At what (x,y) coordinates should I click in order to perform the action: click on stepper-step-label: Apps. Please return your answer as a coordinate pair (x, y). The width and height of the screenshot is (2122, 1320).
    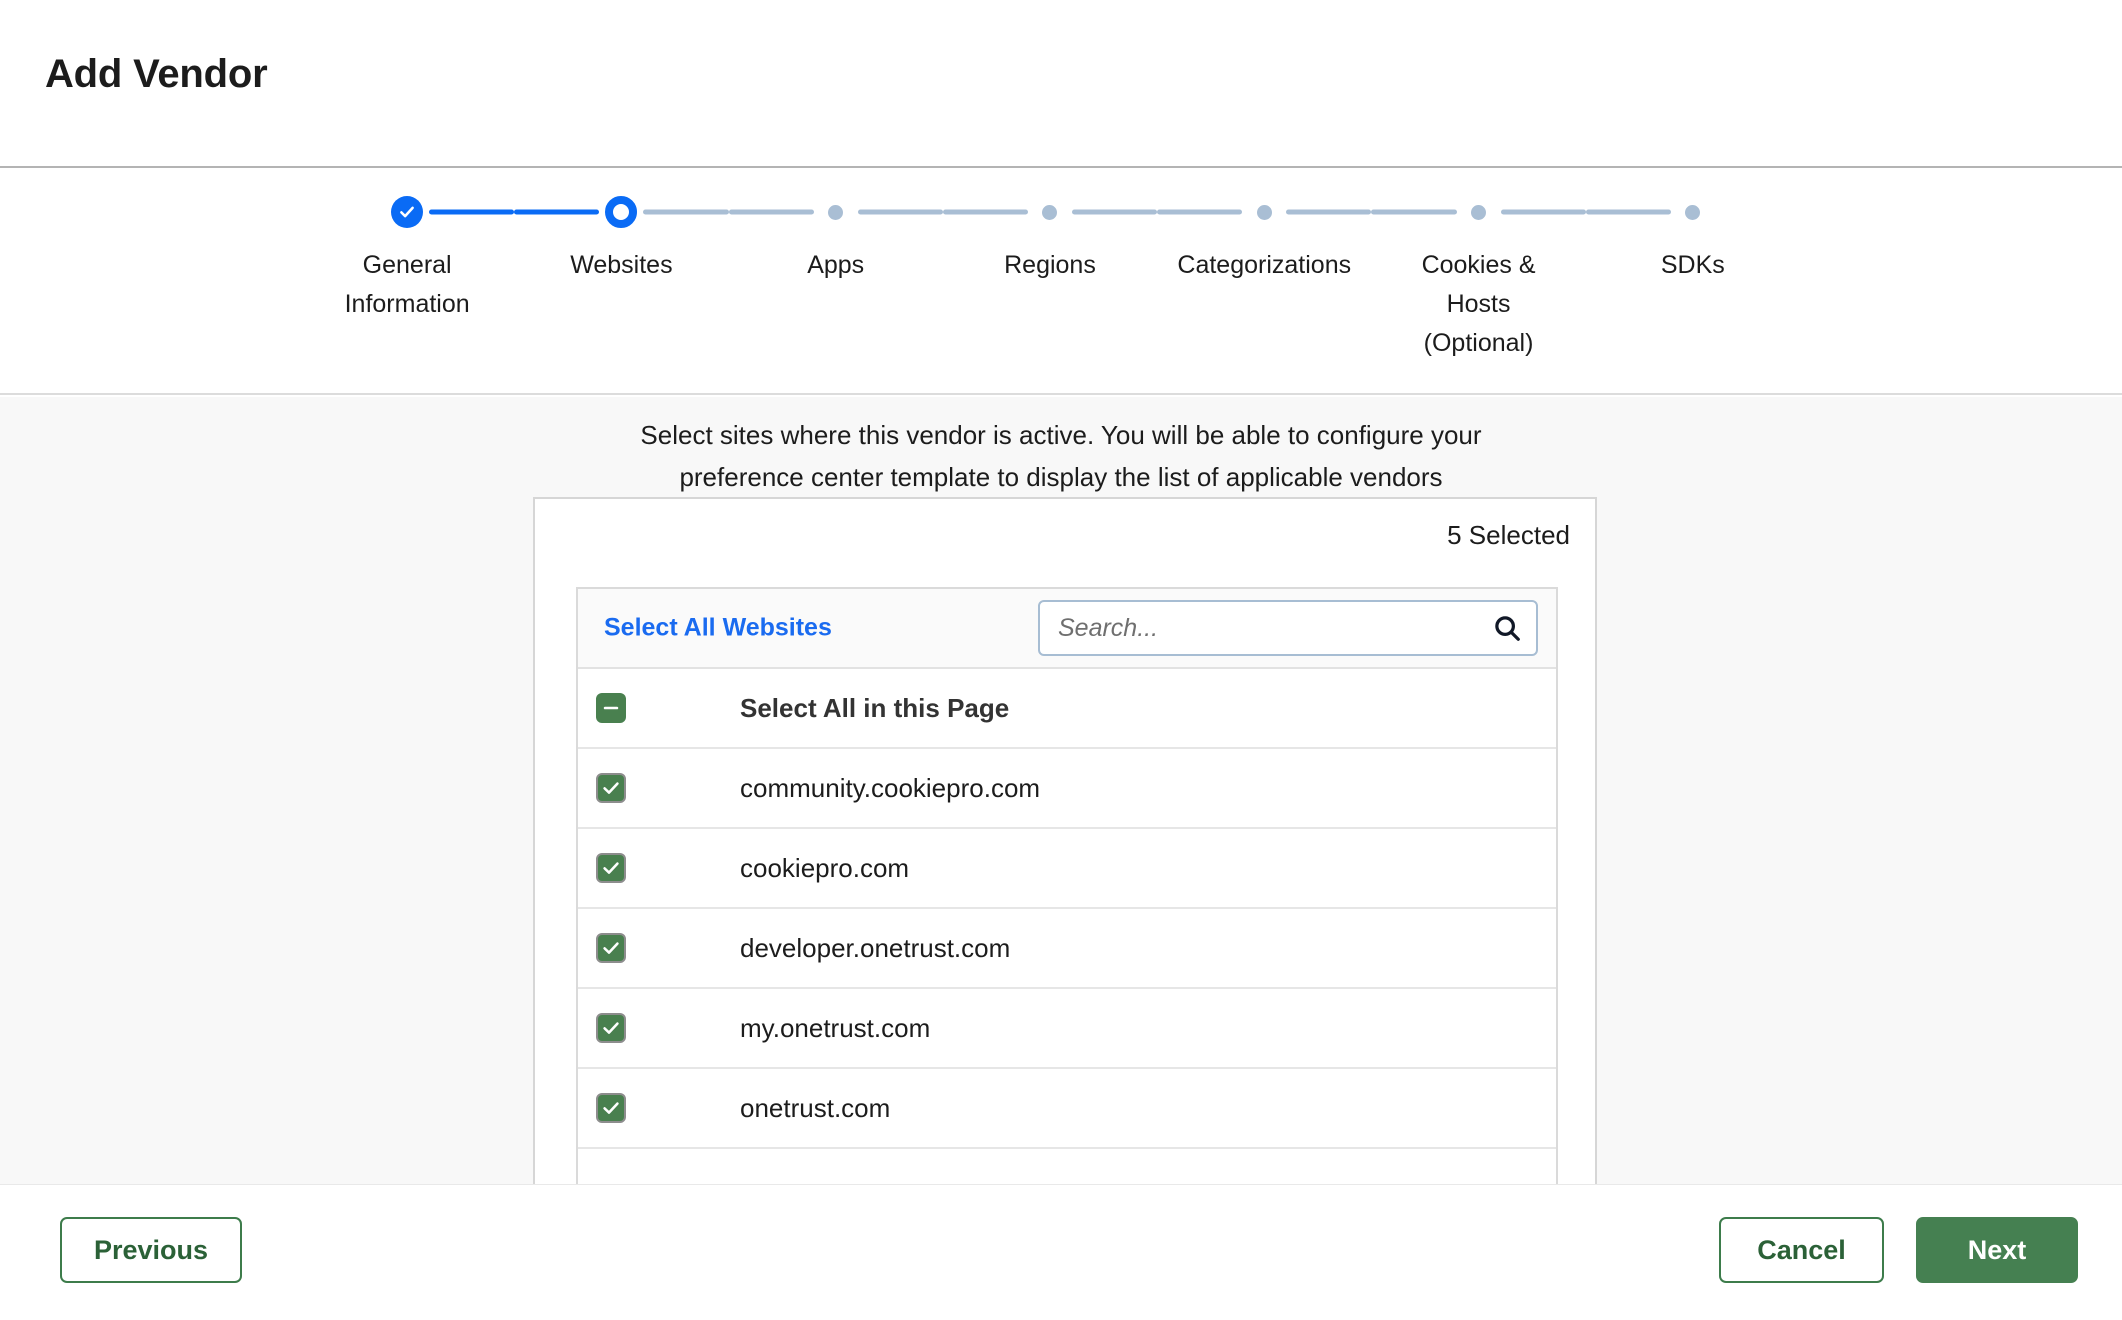
    Looking at the image, I should click on (836, 265).